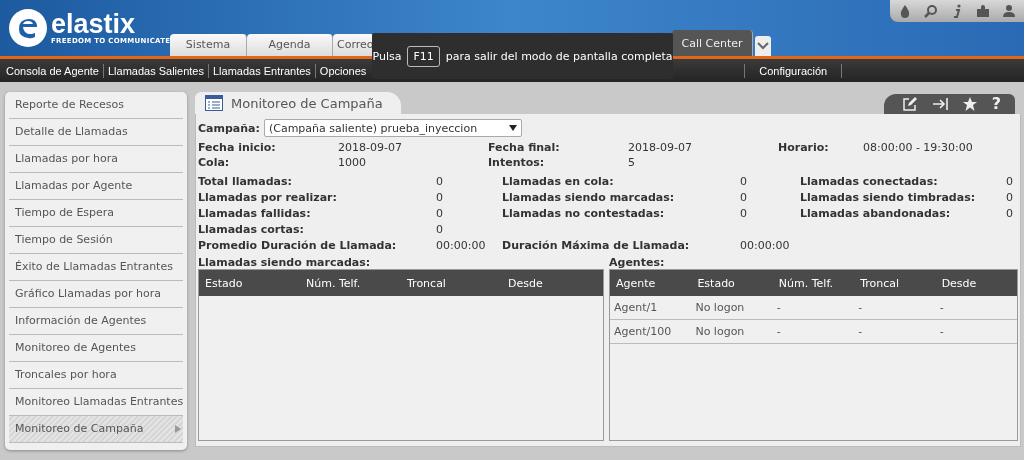  What do you see at coordinates (178, 429) in the screenshot?
I see `arrow-icon` at bounding box center [178, 429].